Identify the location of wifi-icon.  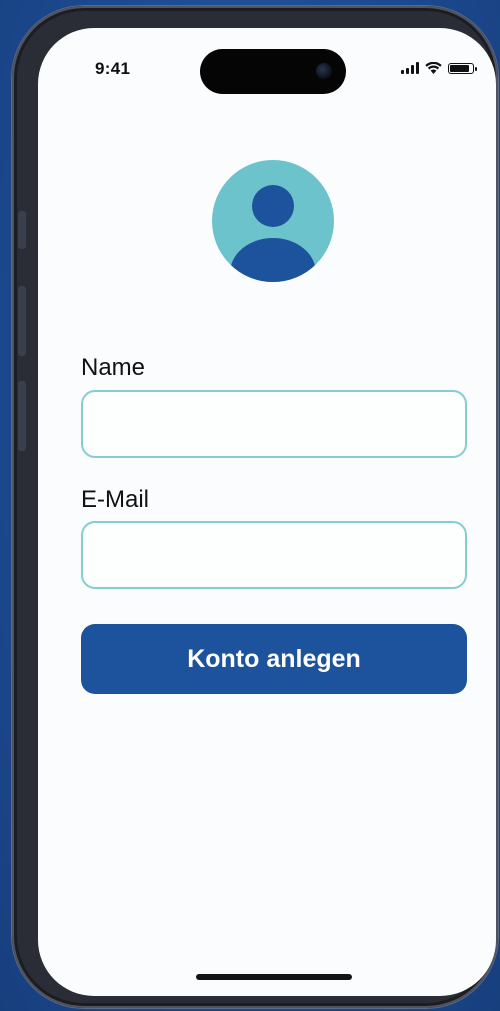
(433, 68).